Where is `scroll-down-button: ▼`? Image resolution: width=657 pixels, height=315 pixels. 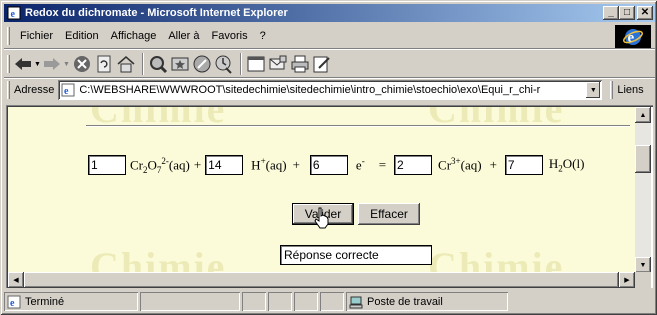 scroll-down-button: ▼ is located at coordinates (643, 265).